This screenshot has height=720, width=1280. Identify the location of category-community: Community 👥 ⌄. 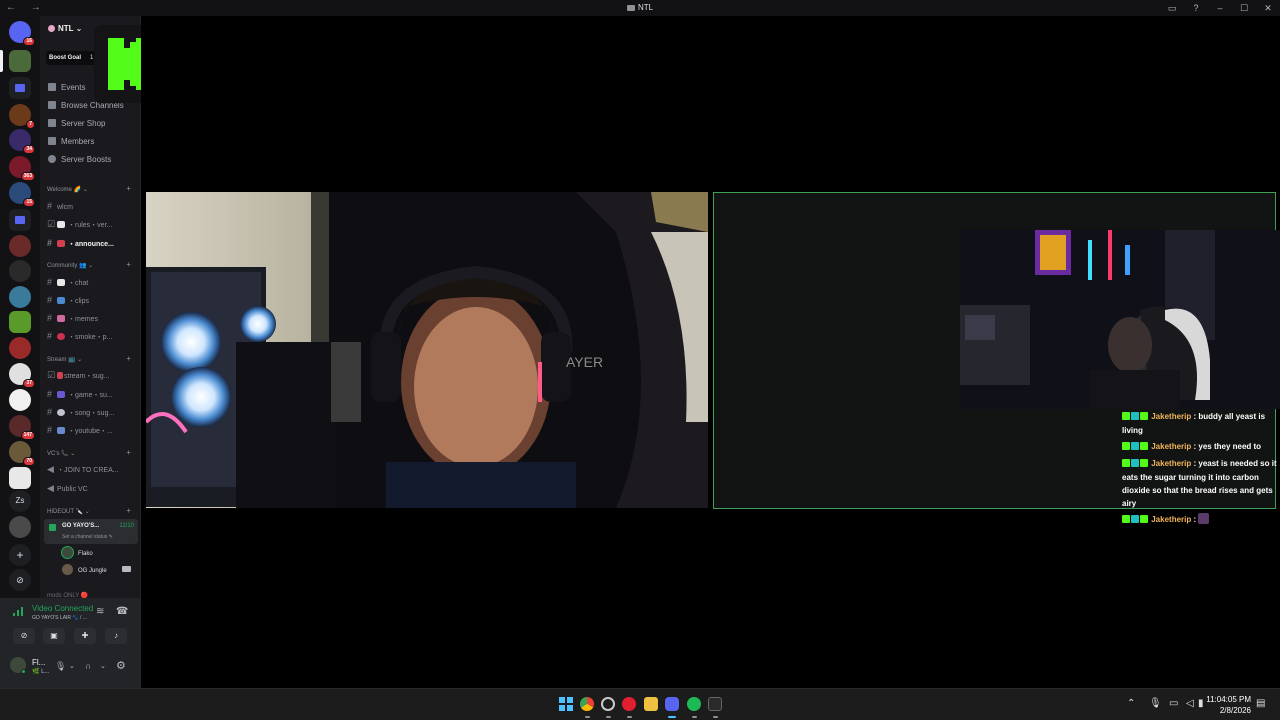
(70, 265).